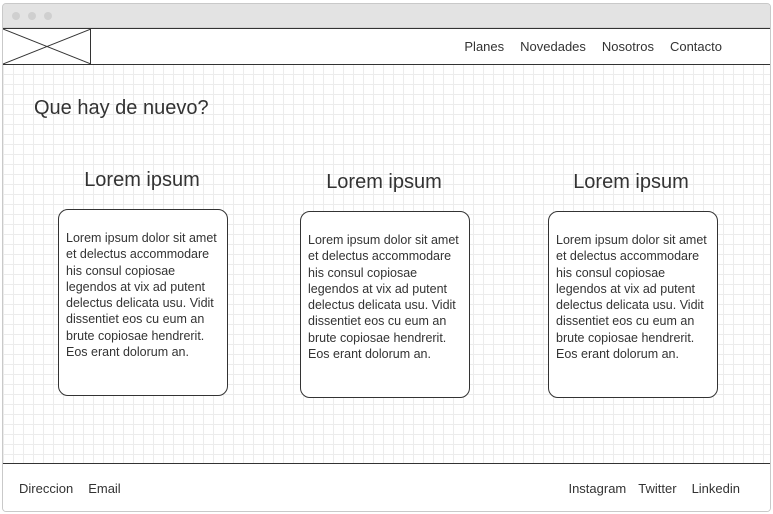  Describe the element at coordinates (121, 108) in the screenshot. I see `page-heading: Que hay de nuevo?` at that location.